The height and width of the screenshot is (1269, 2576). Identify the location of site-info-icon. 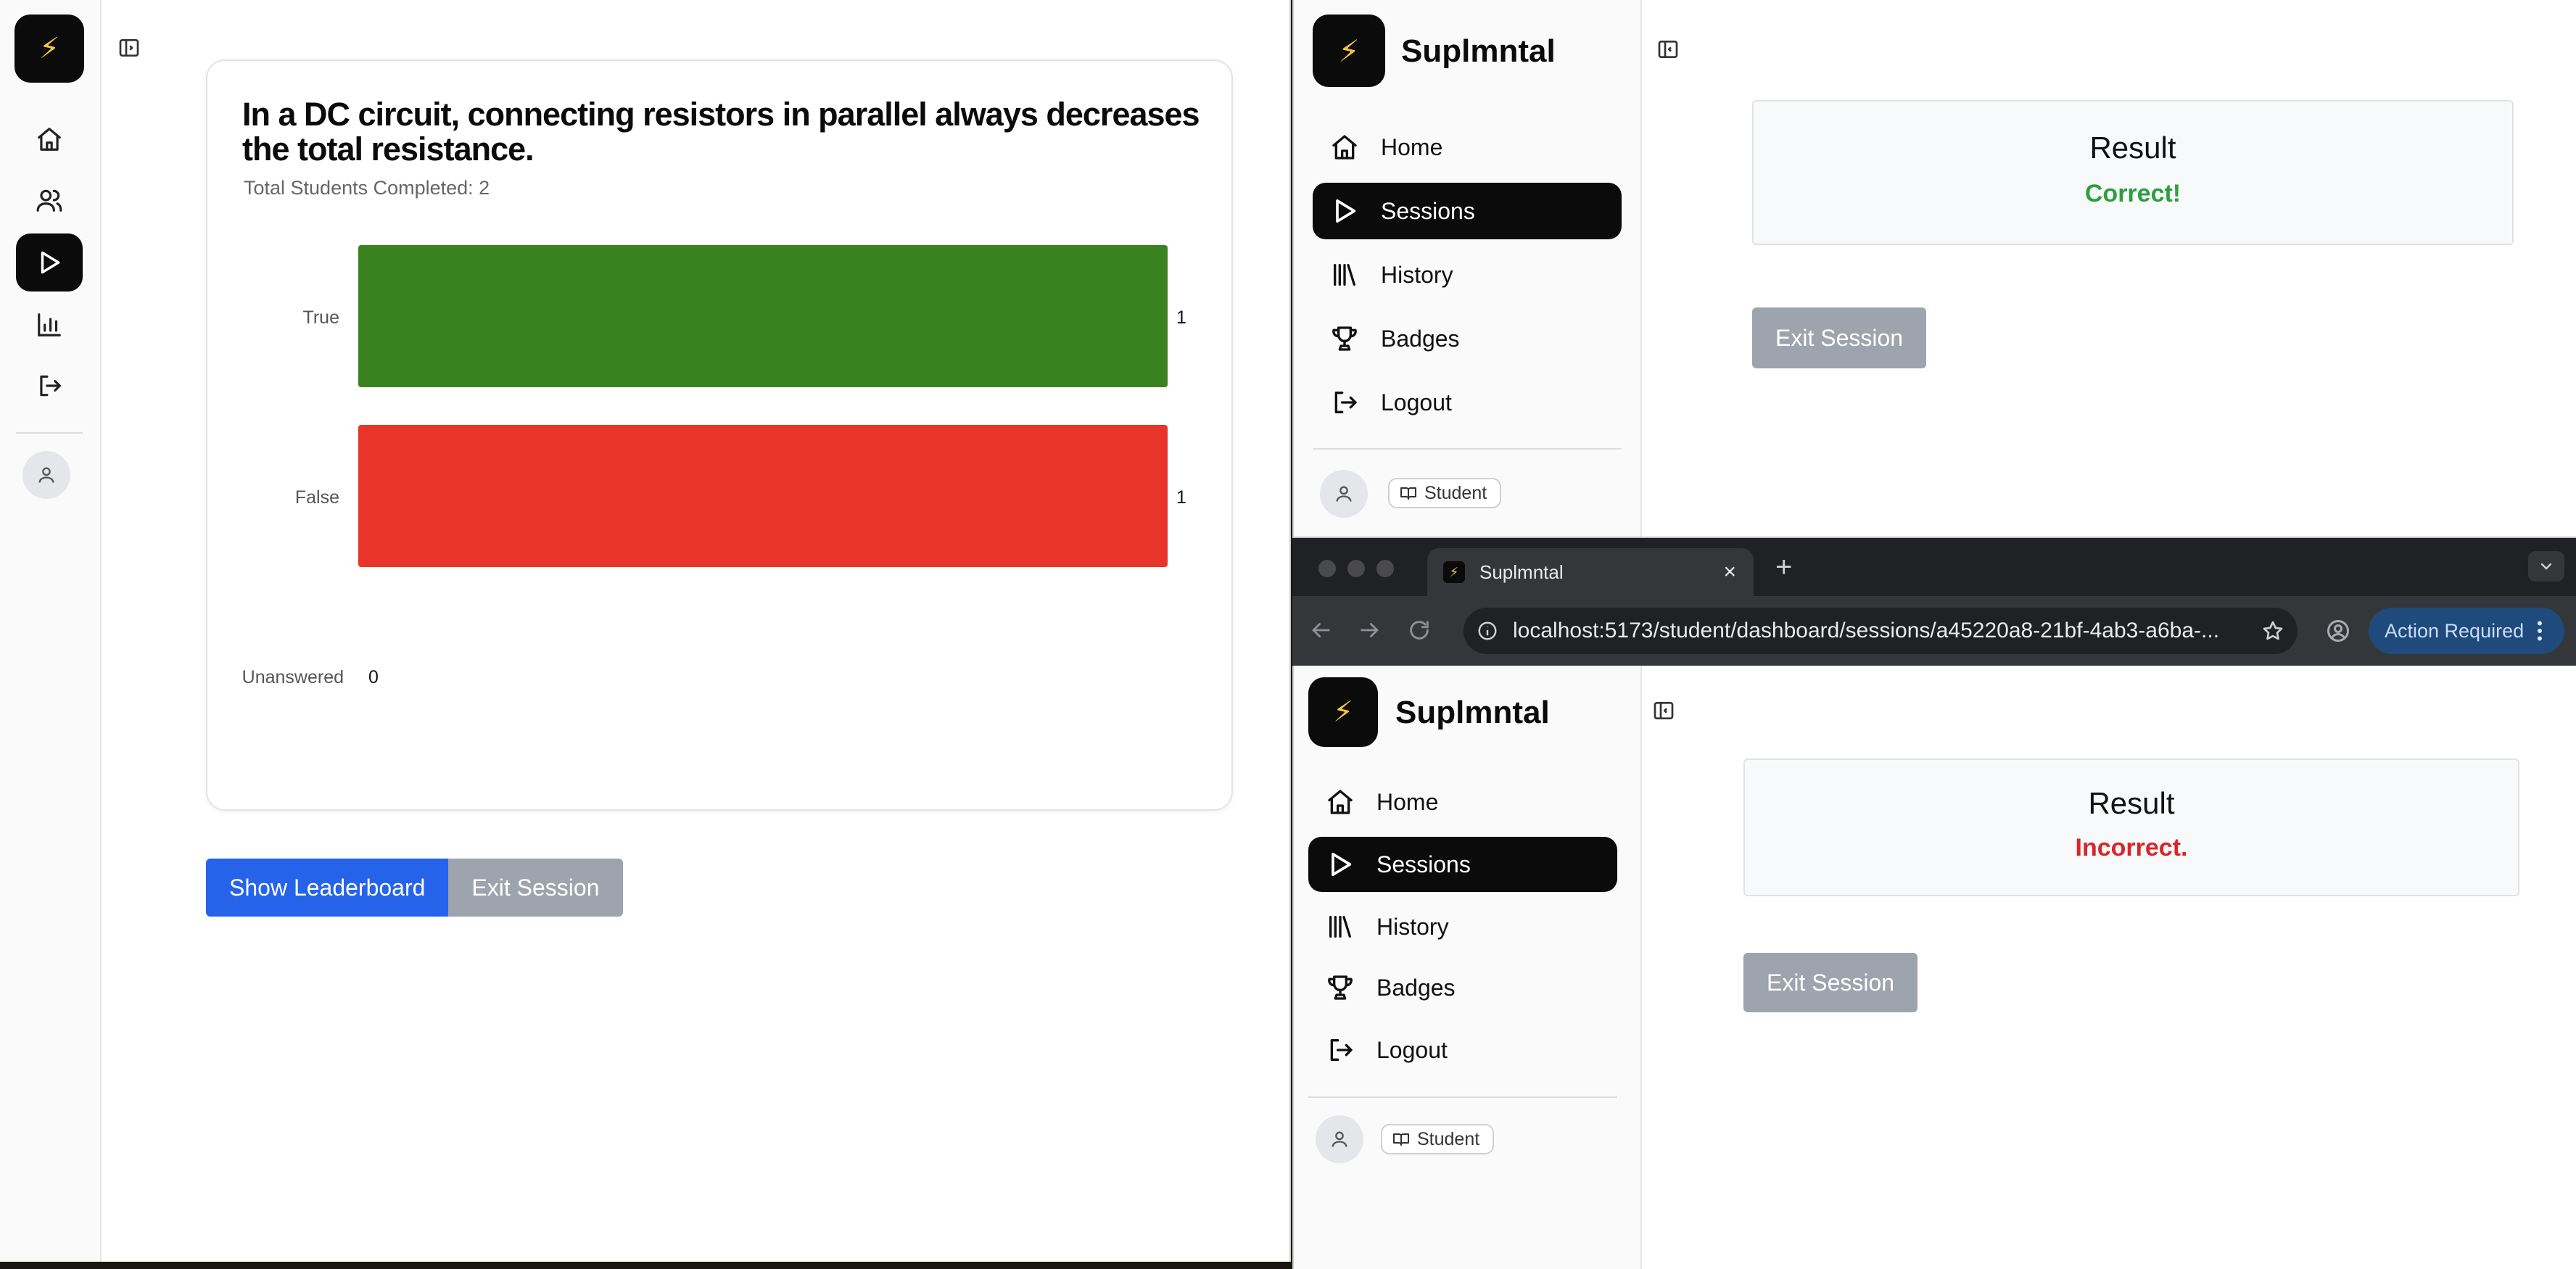
(1487, 631).